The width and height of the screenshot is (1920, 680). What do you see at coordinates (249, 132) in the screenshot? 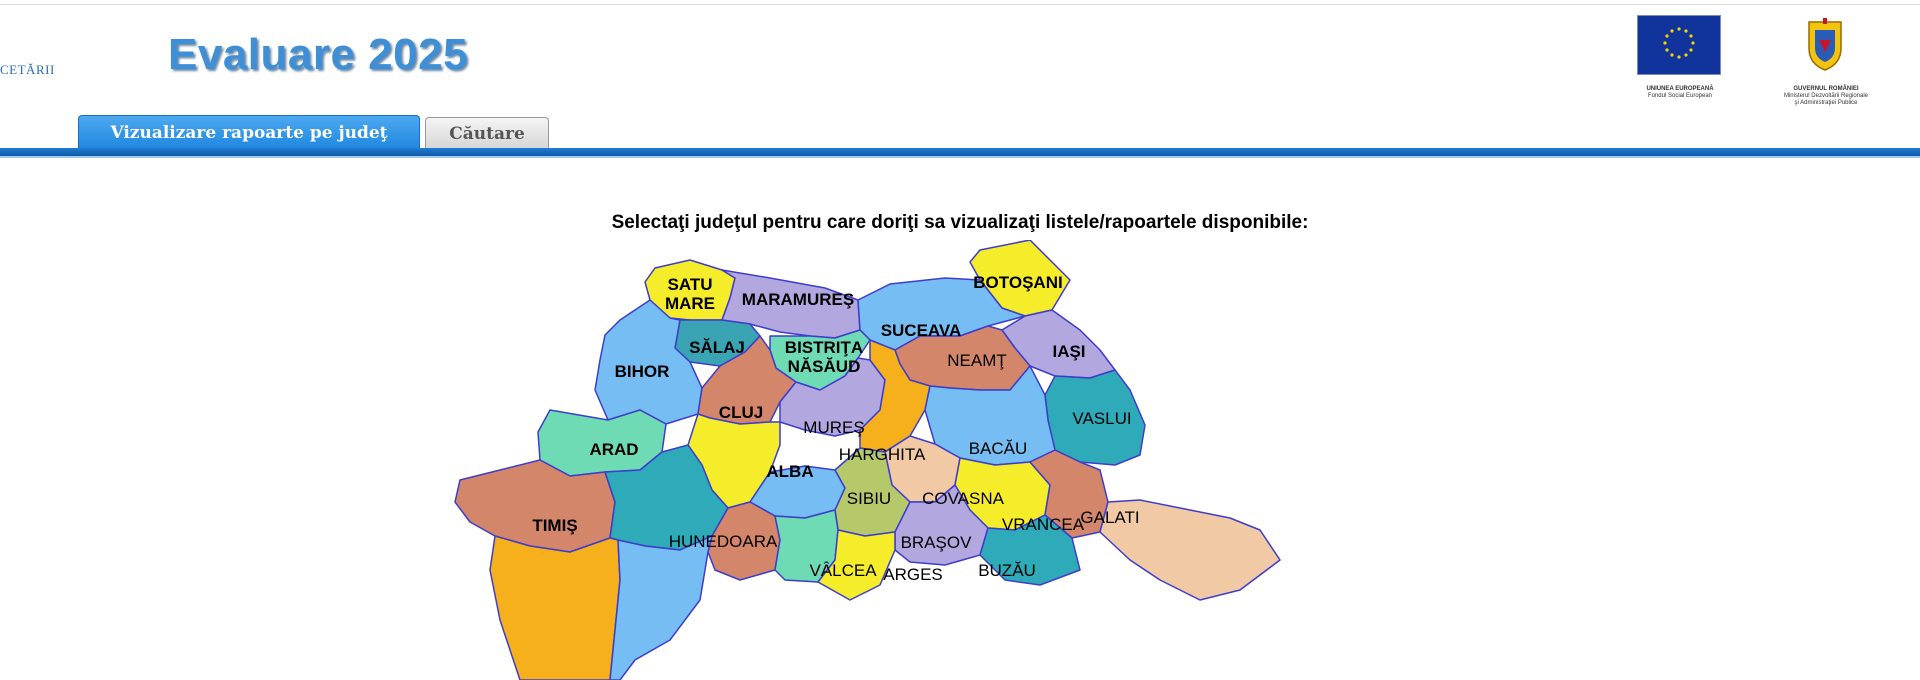
I see `tab-vizualizare-rapoarte: Vizualizare rapoarte pe judeţ` at bounding box center [249, 132].